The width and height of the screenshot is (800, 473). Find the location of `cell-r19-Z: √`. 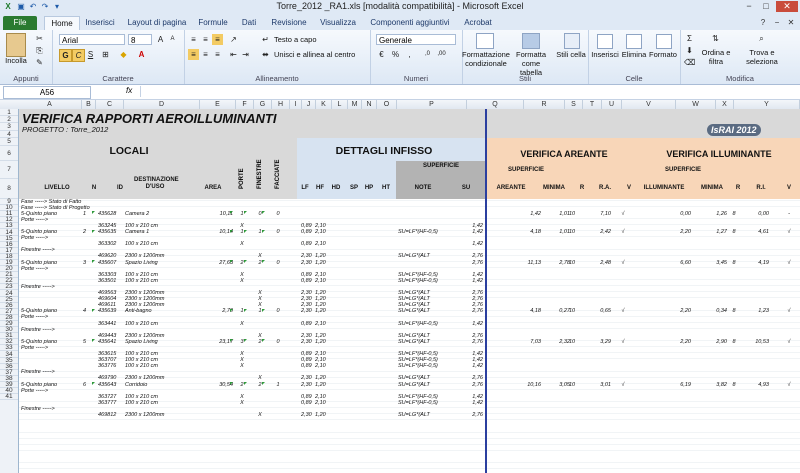

cell-r19-Z: √ is located at coordinates (789, 263).